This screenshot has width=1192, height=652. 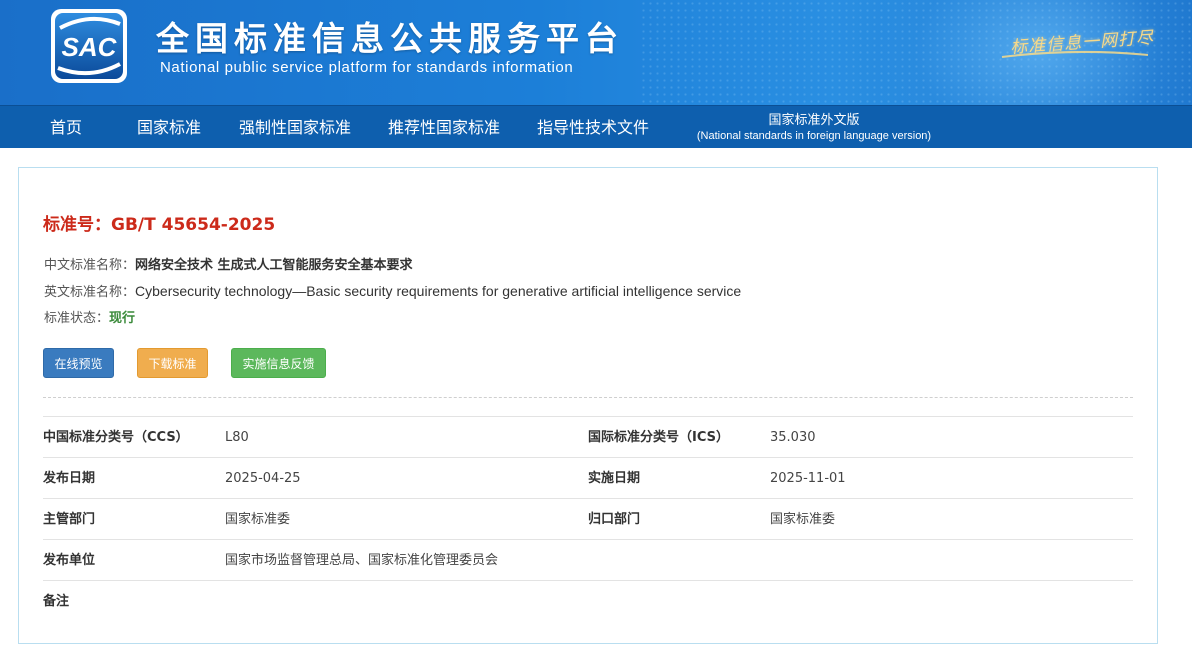 I want to click on table-row: 中国标准分类号（CCS） L80 国际标准分类号（ICS） 35.030, so click(x=588, y=436).